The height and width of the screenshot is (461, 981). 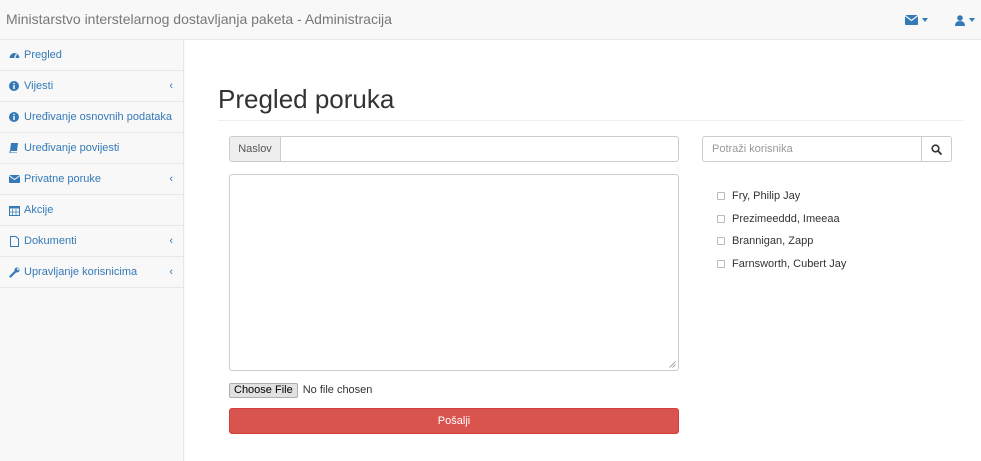 I want to click on wrench-icon, so click(x=14, y=272).